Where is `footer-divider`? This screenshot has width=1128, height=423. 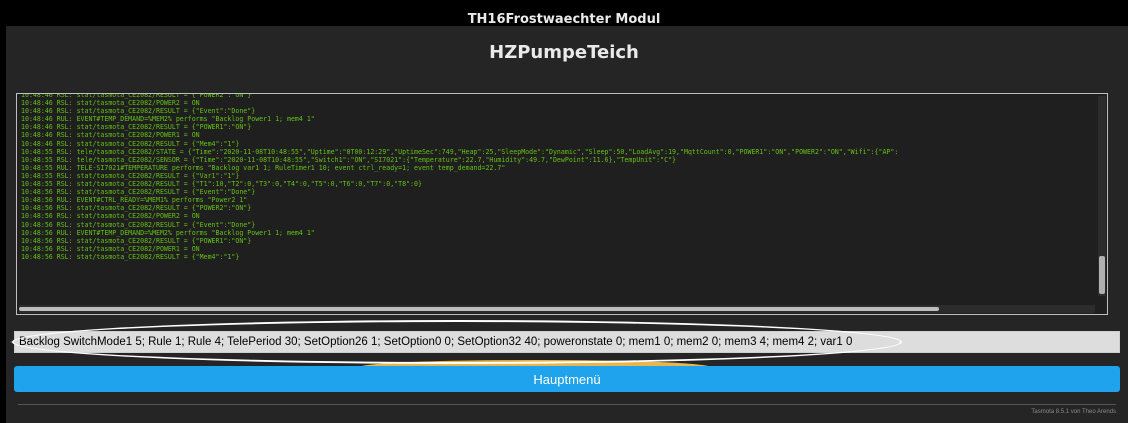
footer-divider is located at coordinates (567, 404).